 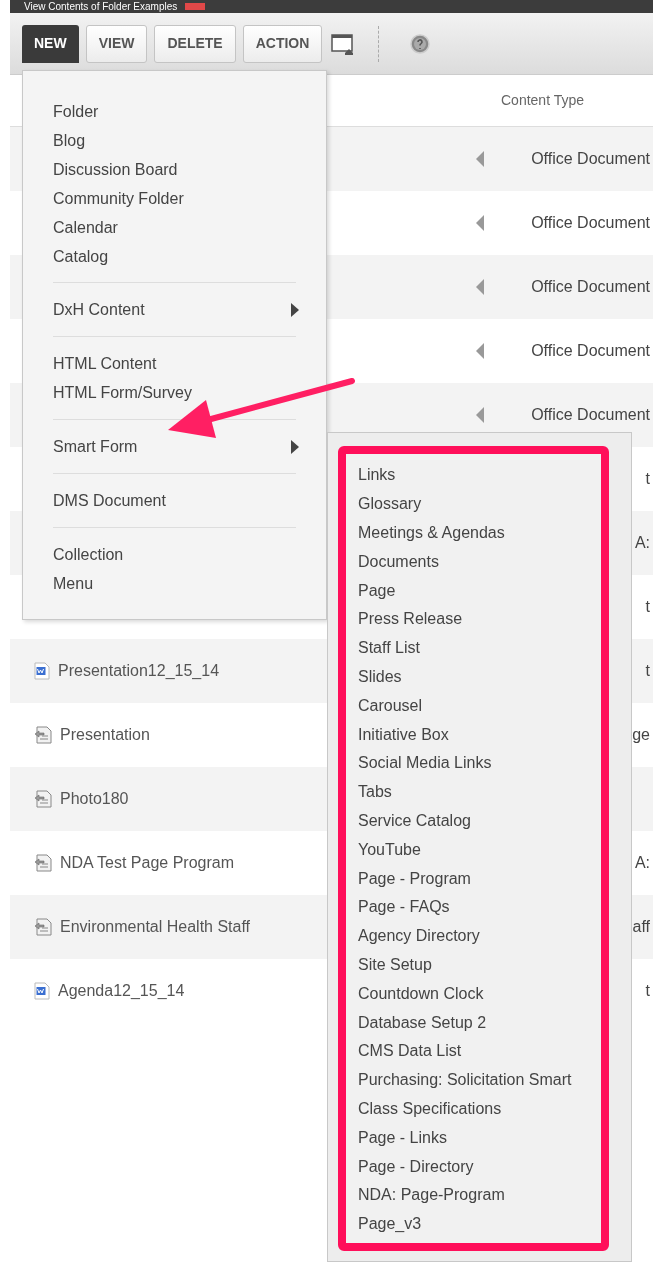 I want to click on menu-item-label: Community Folder, so click(x=118, y=198).